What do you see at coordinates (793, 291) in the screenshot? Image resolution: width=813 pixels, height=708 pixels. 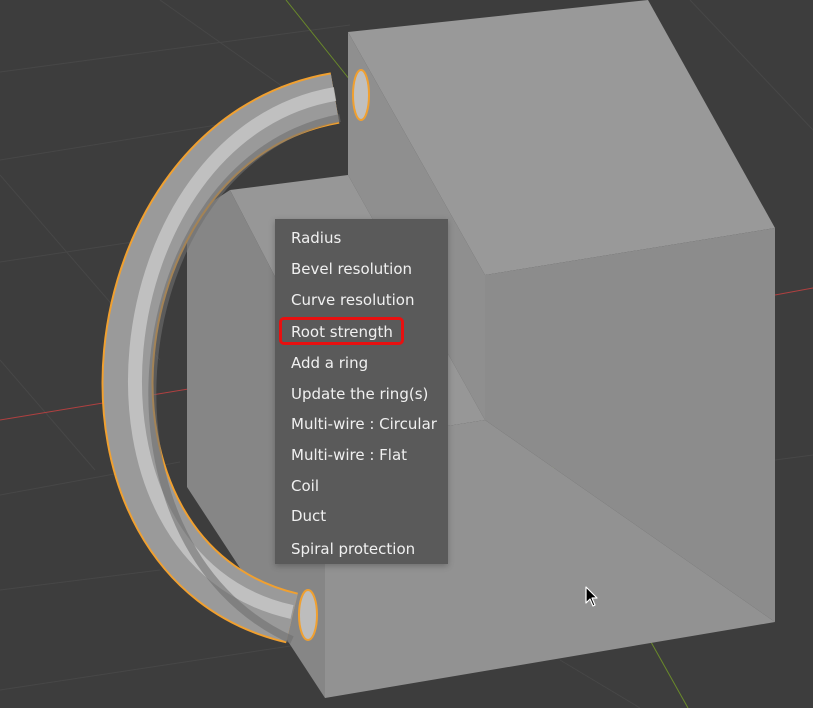 I see `x-axis-line-right` at bounding box center [793, 291].